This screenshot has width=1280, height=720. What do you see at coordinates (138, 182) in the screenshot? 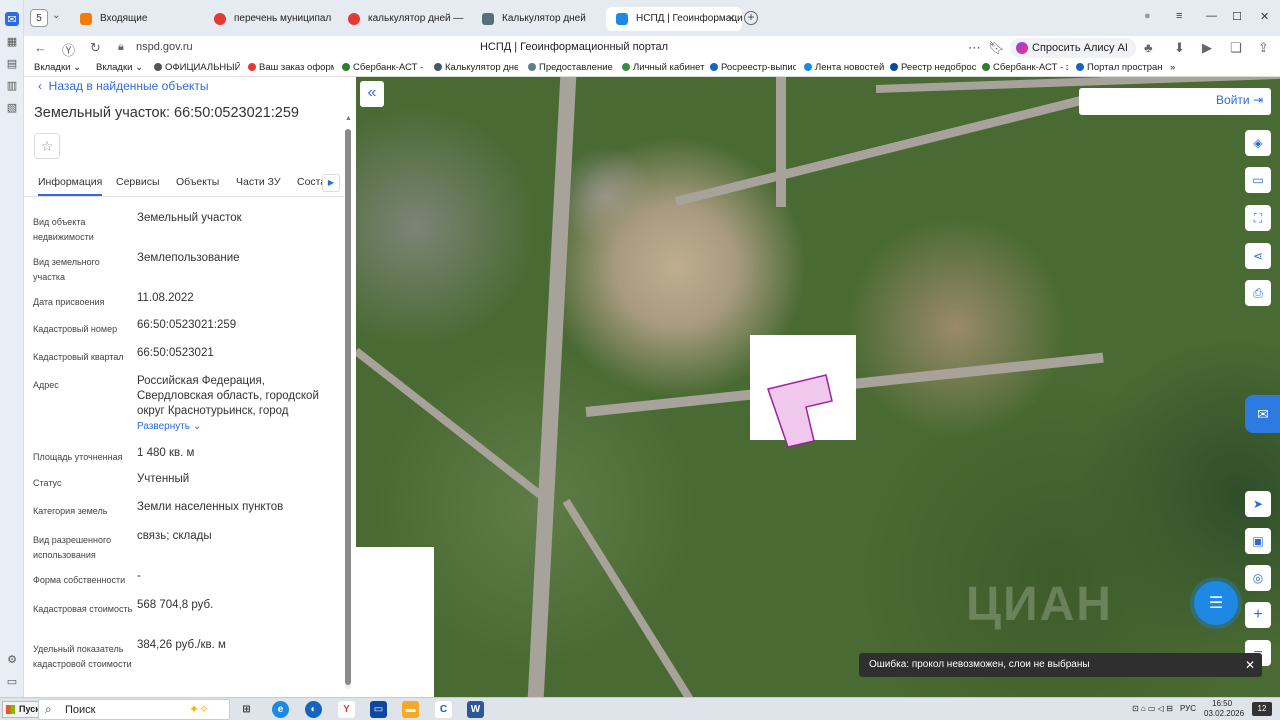
I see `tab-services: Сервисы` at bounding box center [138, 182].